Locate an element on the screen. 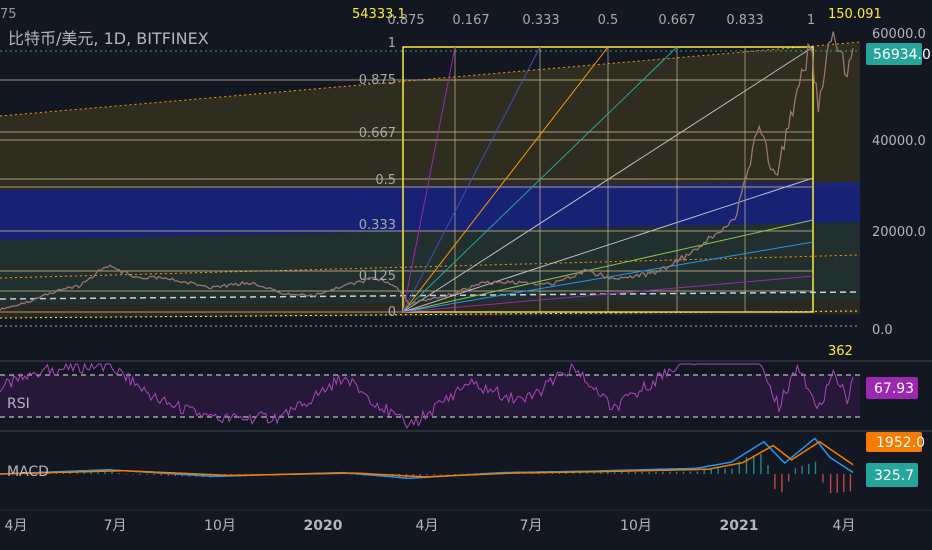  price-tick: 60000.0 is located at coordinates (899, 34).